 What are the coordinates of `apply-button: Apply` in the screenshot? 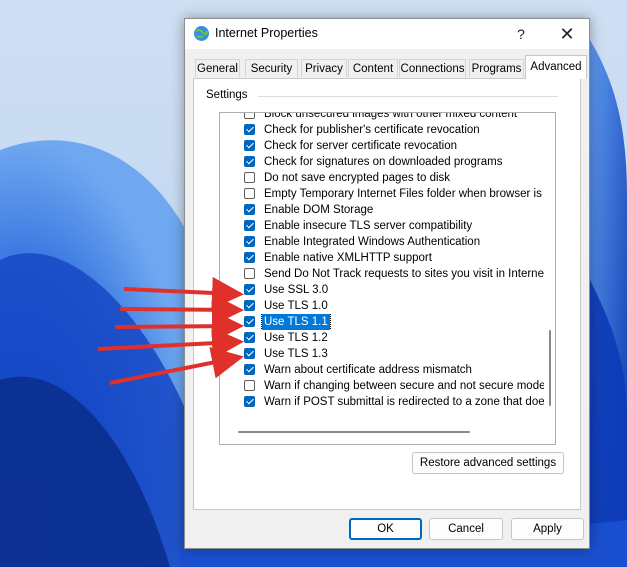 It's located at (547, 529).